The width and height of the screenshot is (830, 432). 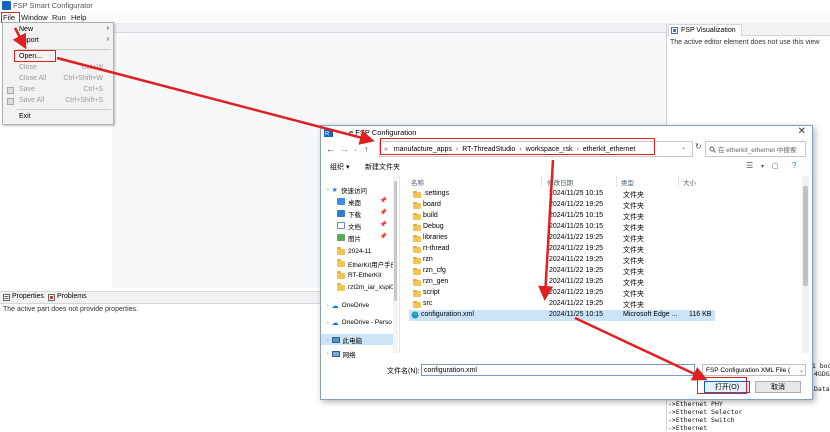 I want to click on nav-this-pc: › 此电脑, so click(x=357, y=339).